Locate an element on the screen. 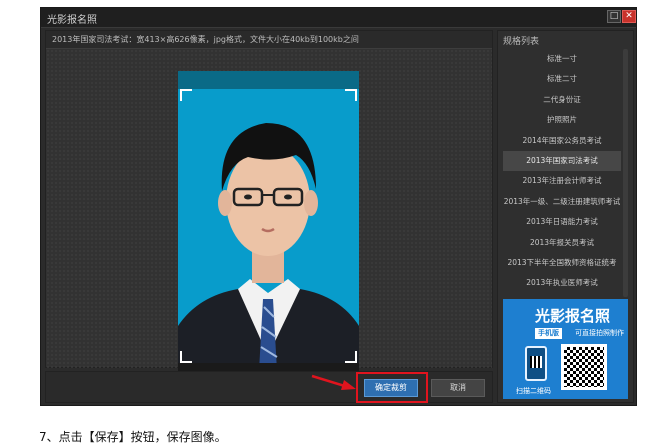  crop-handle-top-left is located at coordinates (186, 95).